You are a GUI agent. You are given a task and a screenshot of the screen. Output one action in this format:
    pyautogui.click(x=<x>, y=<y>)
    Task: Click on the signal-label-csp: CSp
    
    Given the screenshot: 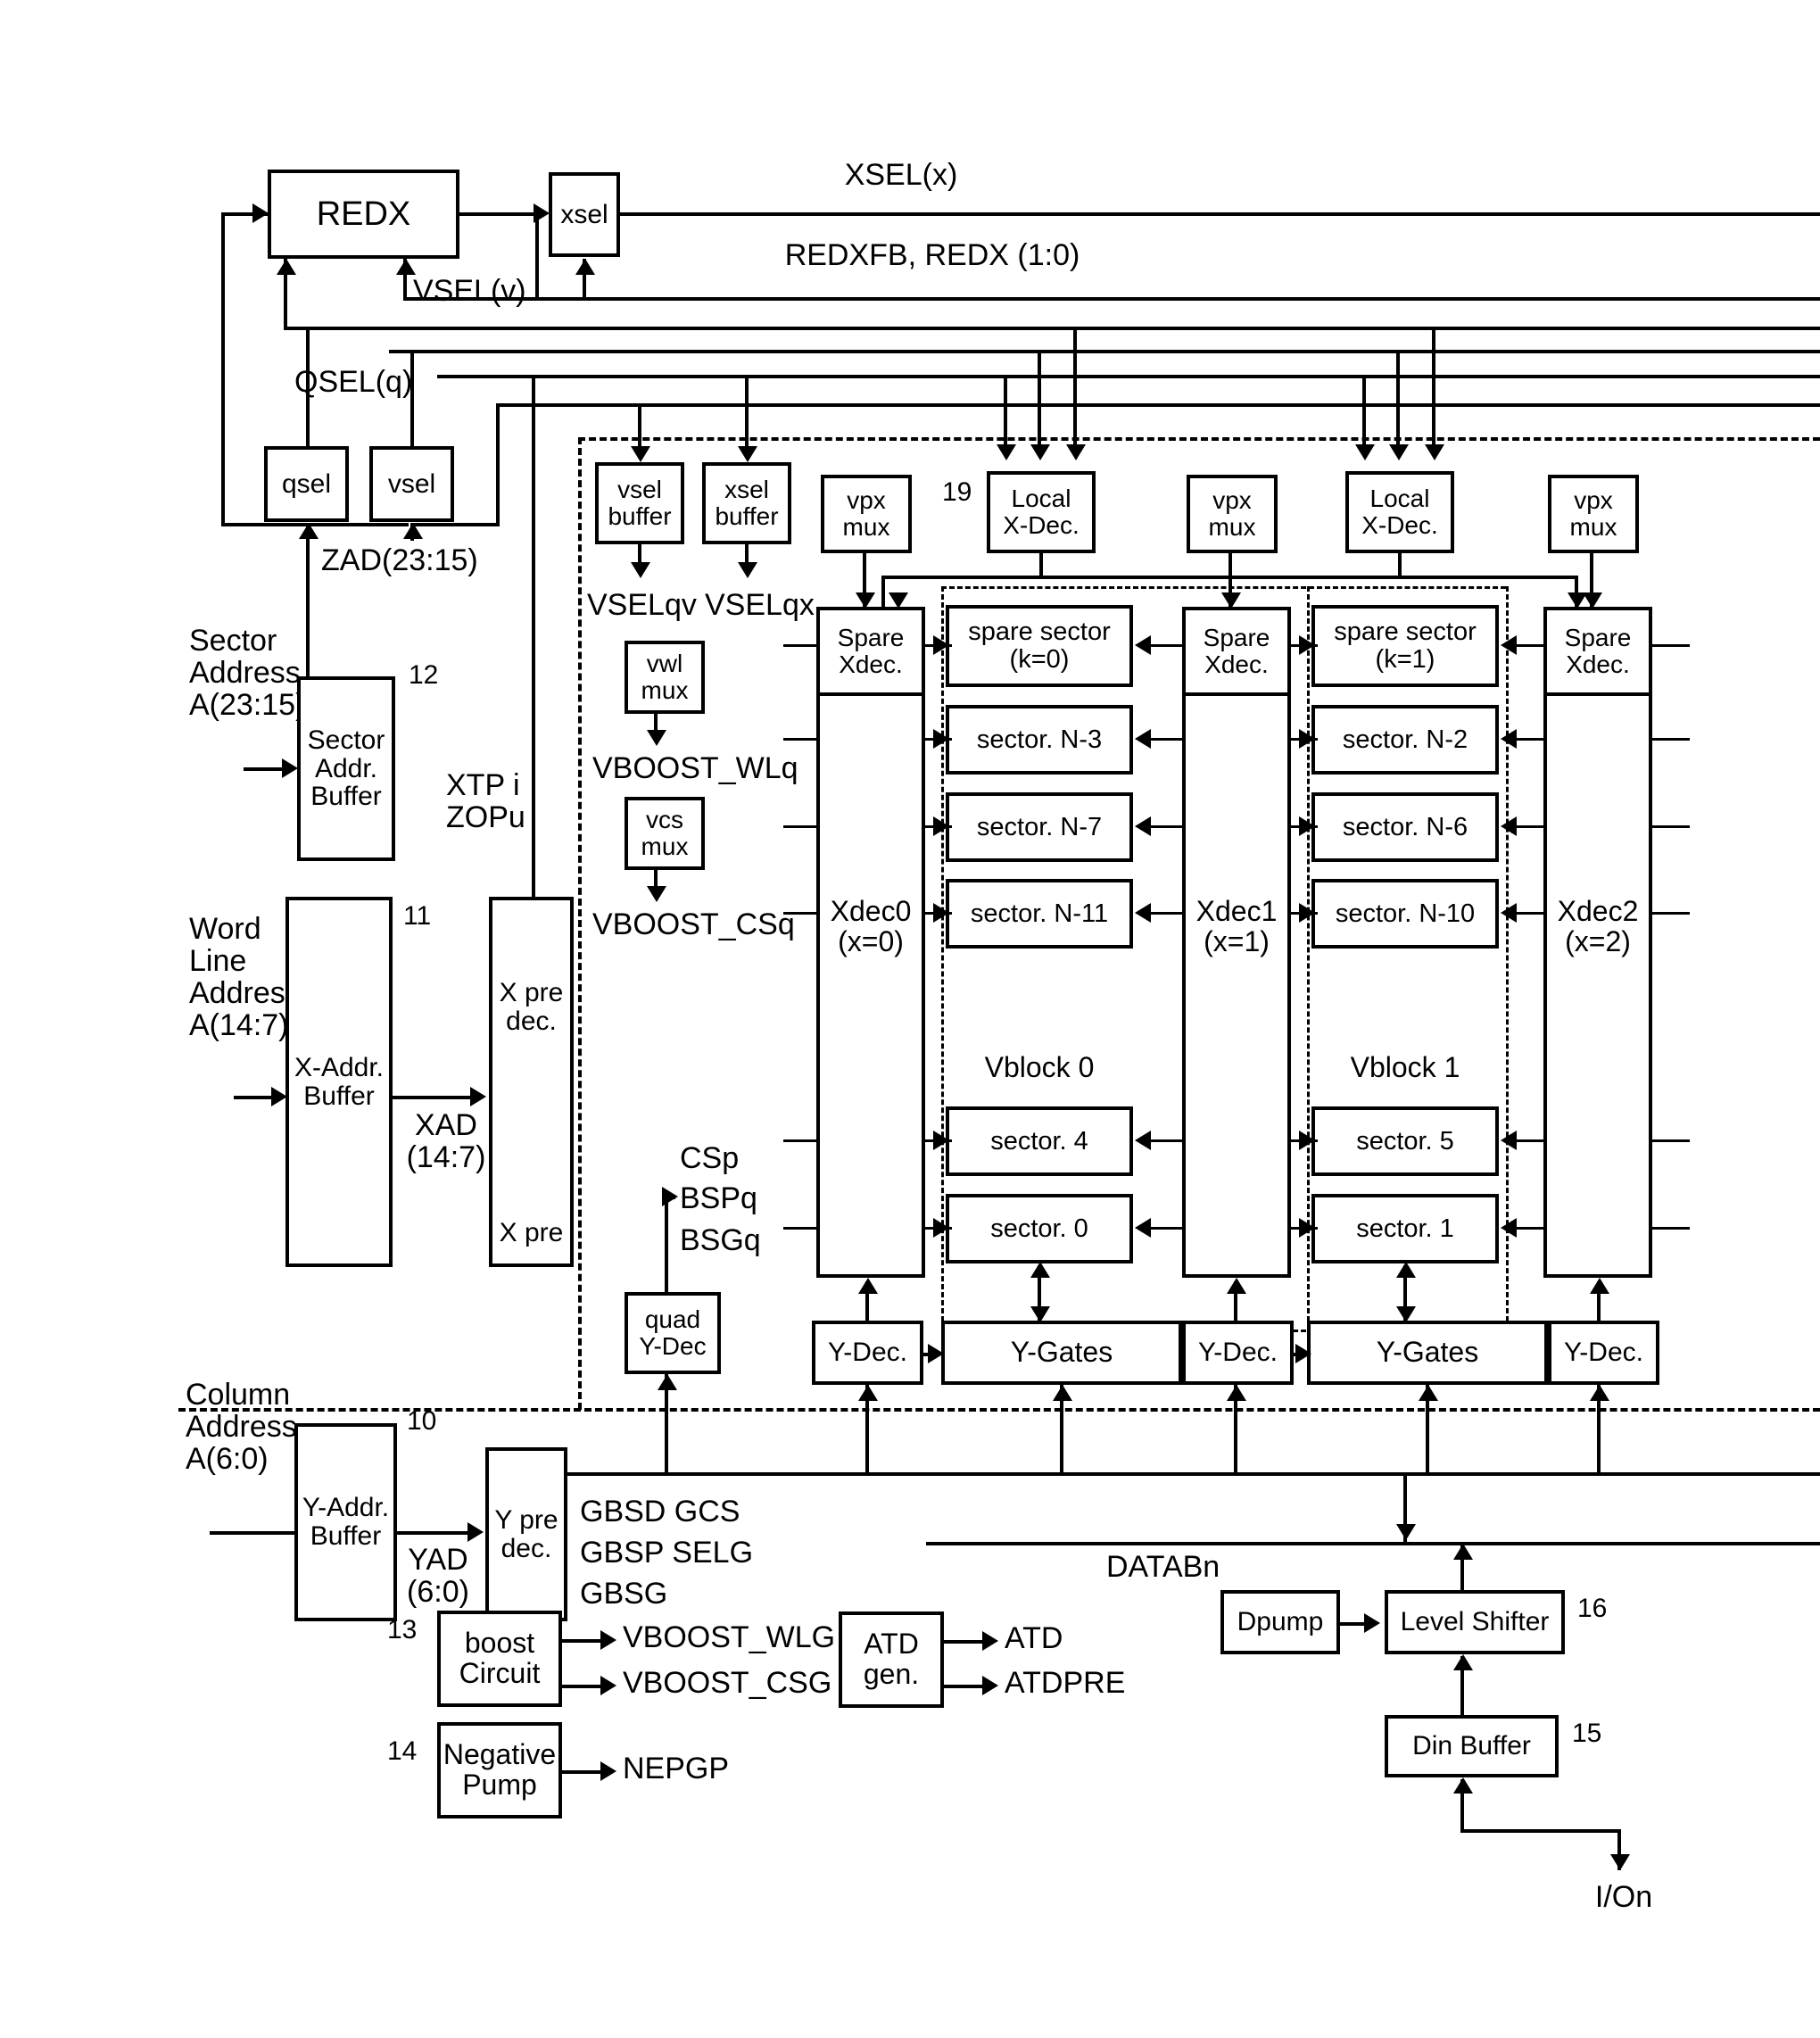 What is the action you would take?
    pyautogui.click(x=710, y=1158)
    